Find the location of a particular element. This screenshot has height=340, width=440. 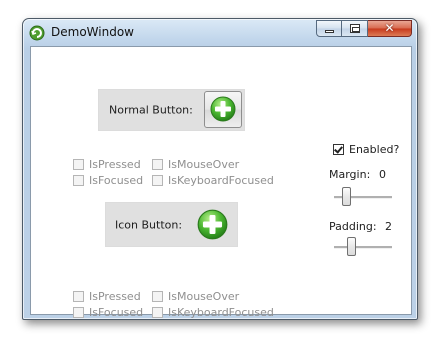

icon-is-focused-checkbox is located at coordinates (78, 312).